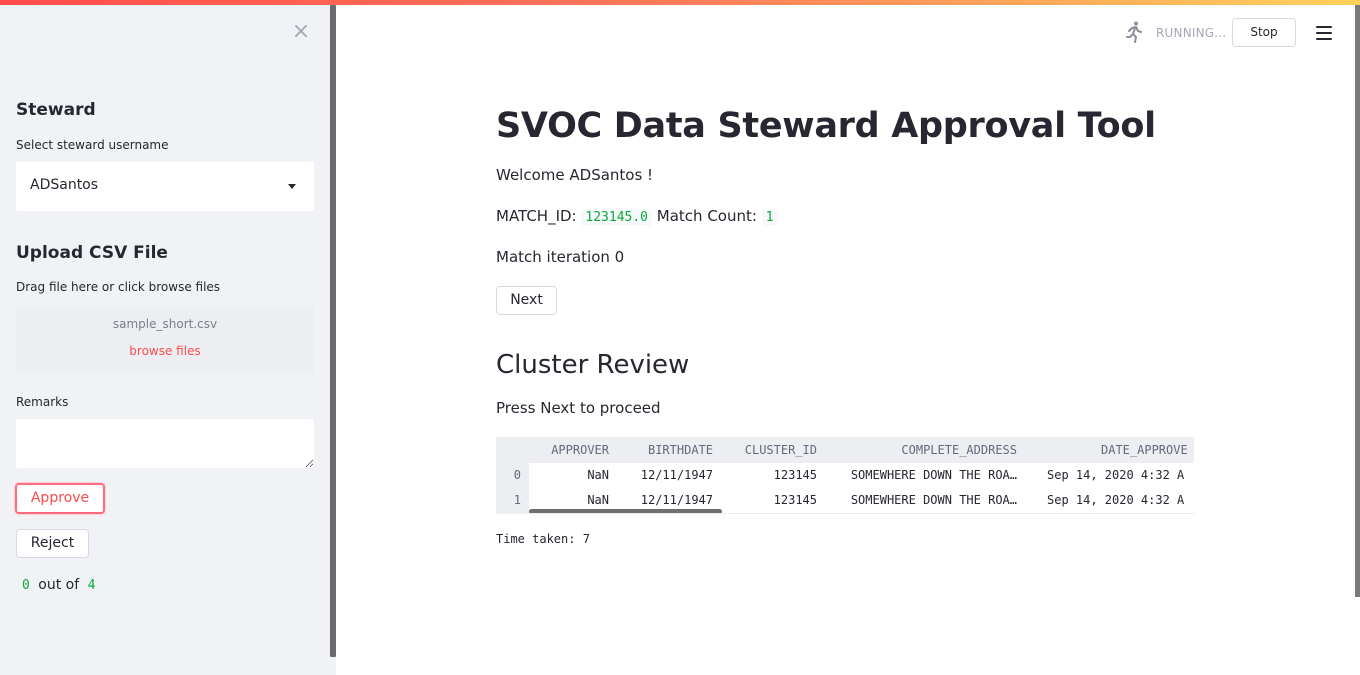  I want to click on uploaded-file-name: sample_short.csv, so click(165, 324).